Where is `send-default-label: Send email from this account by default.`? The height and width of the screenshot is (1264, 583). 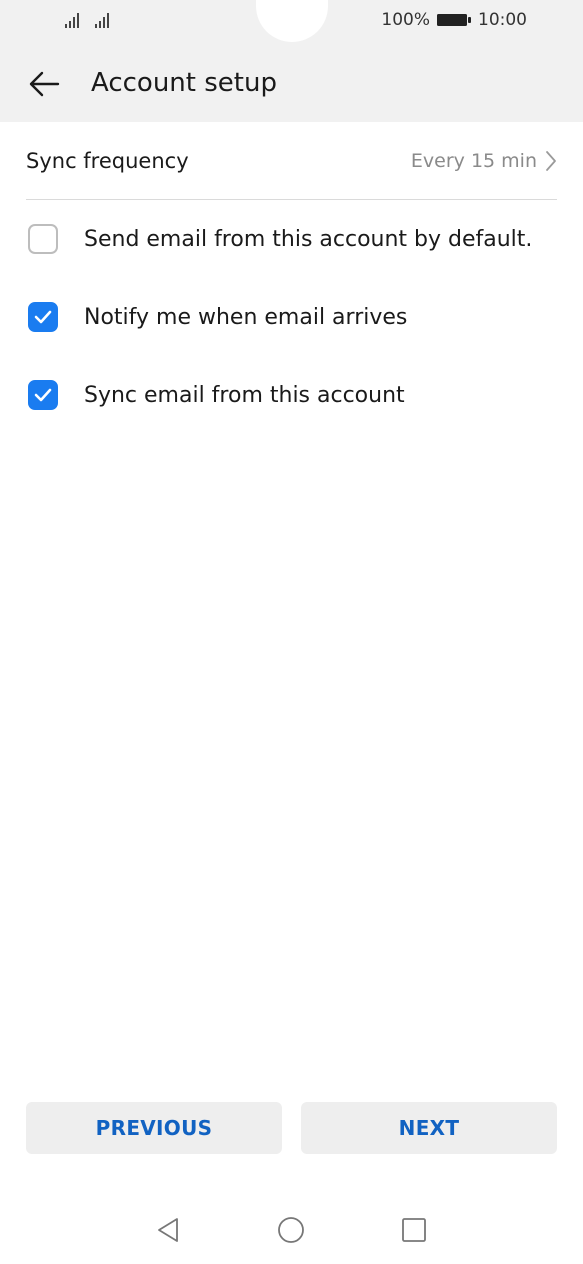
send-default-label: Send email from this account by default. is located at coordinates (308, 239).